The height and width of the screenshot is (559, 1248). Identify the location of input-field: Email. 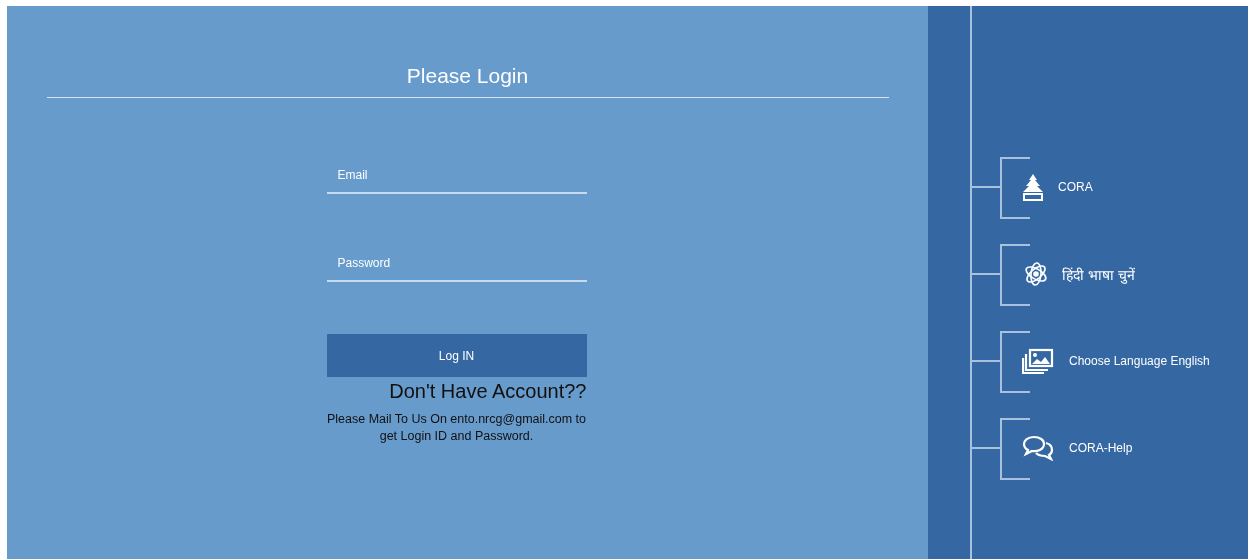
(456, 176).